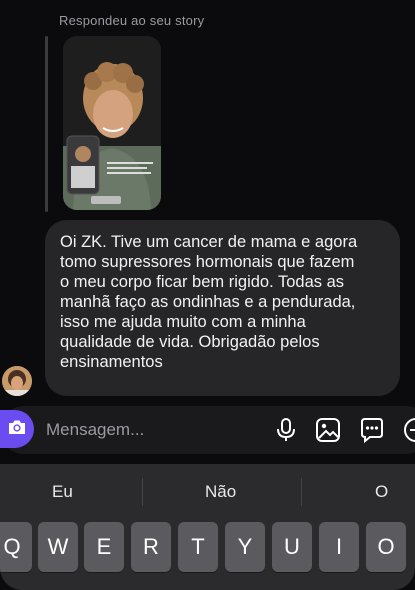 The image size is (415, 590). Describe the element at coordinates (112, 123) in the screenshot. I see `story-thumbnail` at that location.